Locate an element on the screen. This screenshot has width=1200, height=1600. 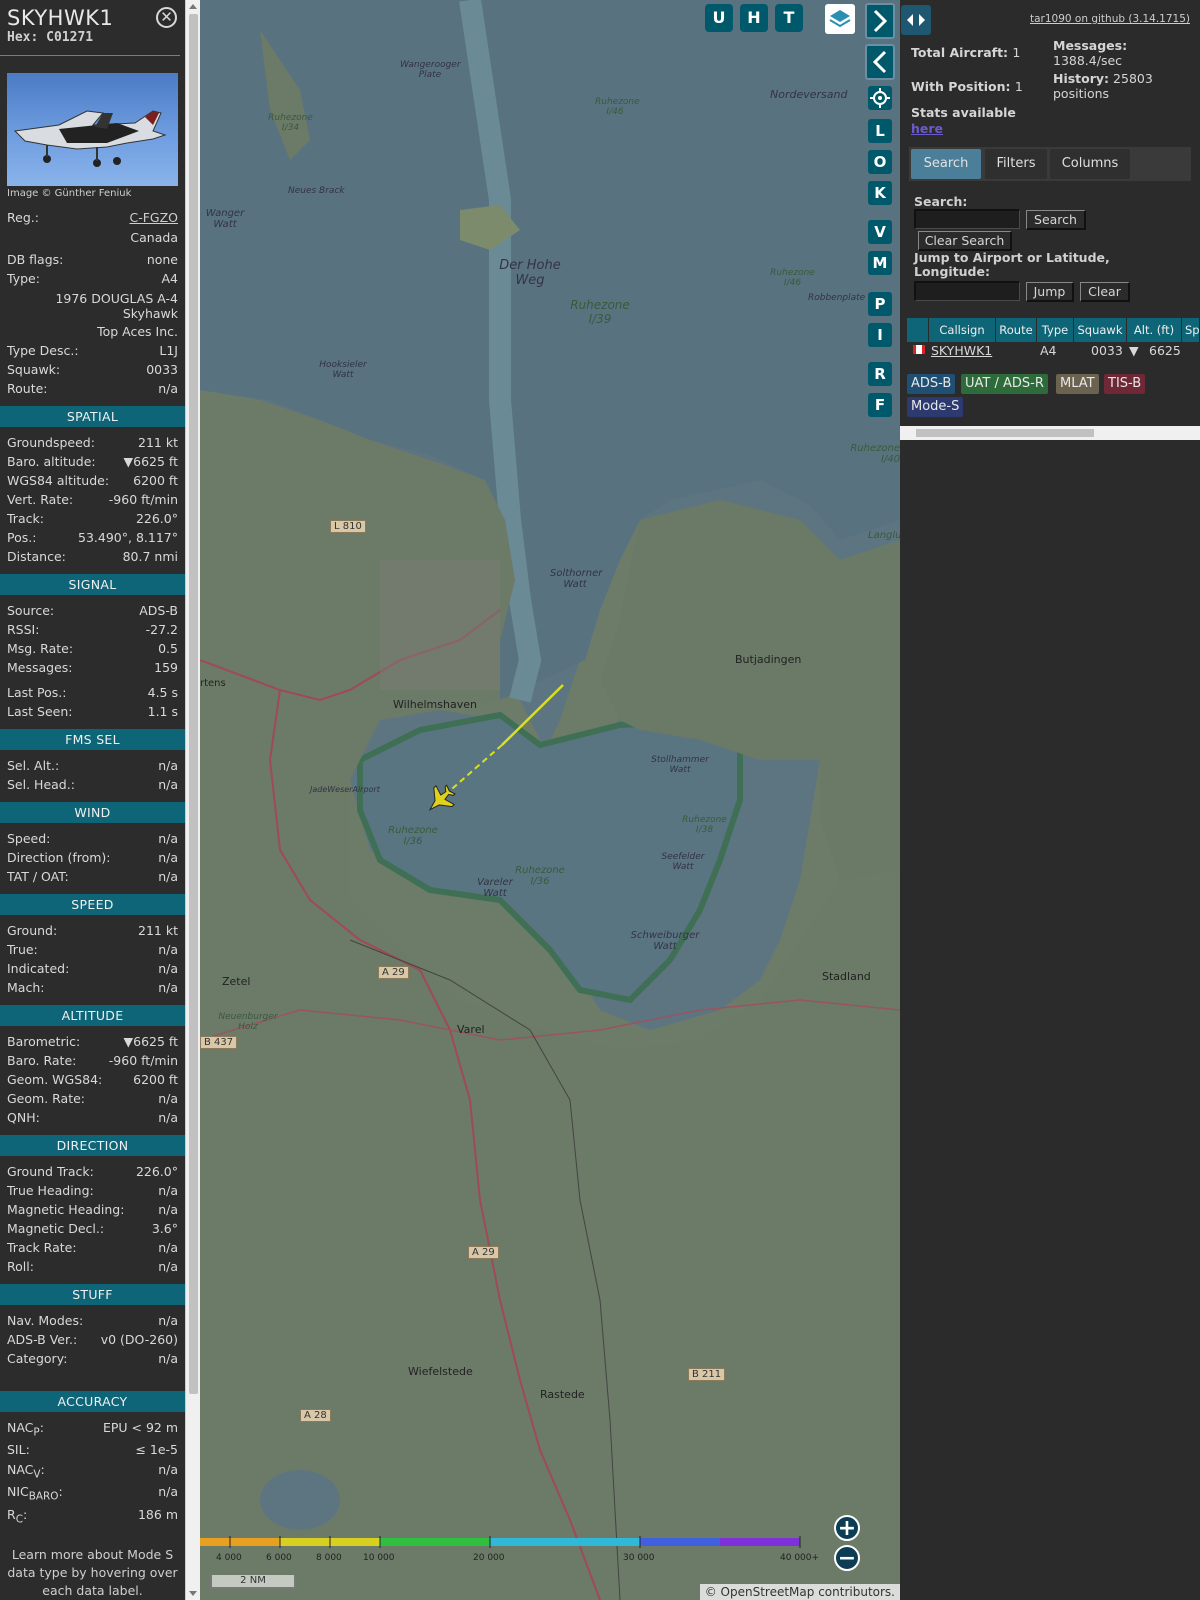
section-fms-sel: FMS SEL is located at coordinates (92, 739).